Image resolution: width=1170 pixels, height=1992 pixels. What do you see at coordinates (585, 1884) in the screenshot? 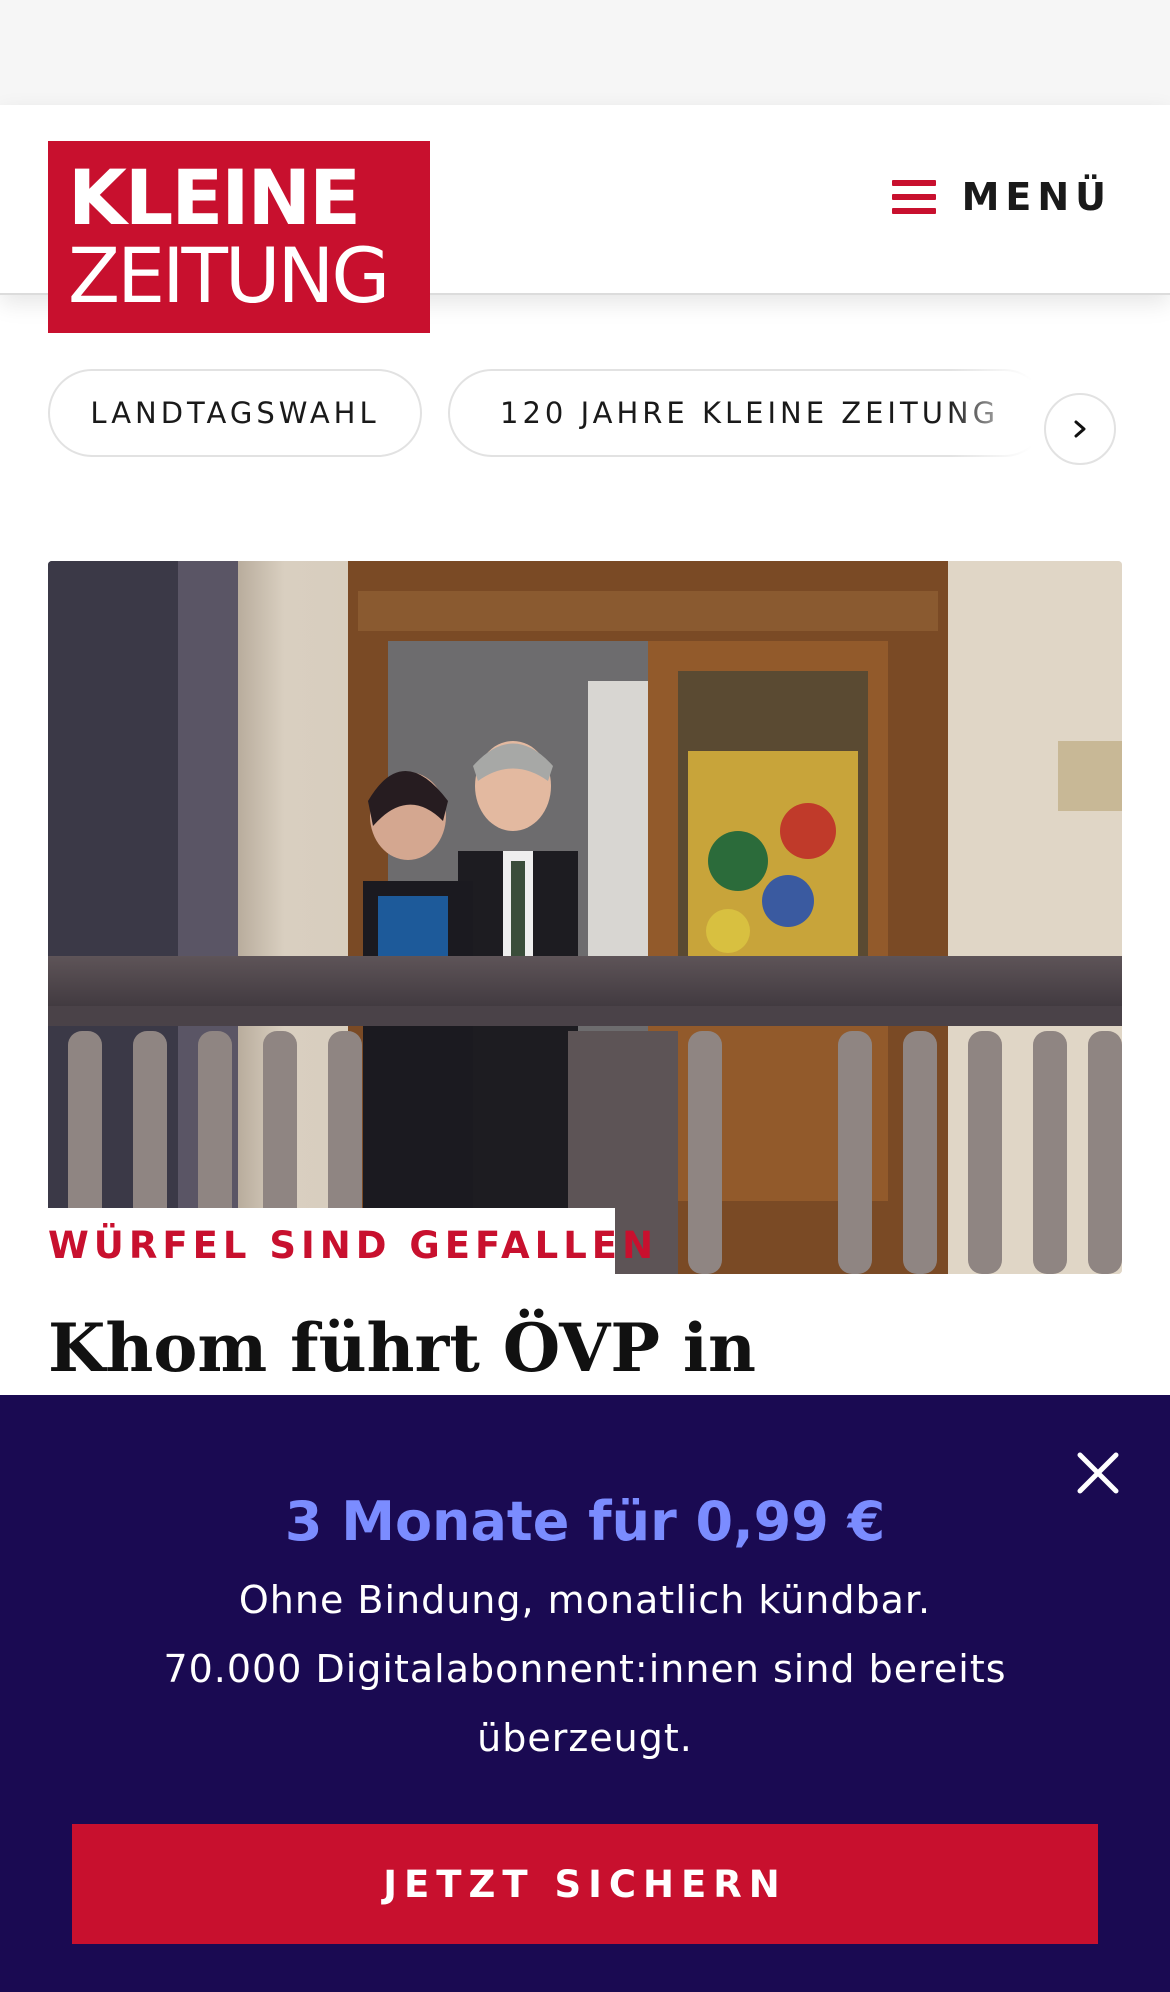
I see `subscribe-cta-button: JETZT SICHERN` at bounding box center [585, 1884].